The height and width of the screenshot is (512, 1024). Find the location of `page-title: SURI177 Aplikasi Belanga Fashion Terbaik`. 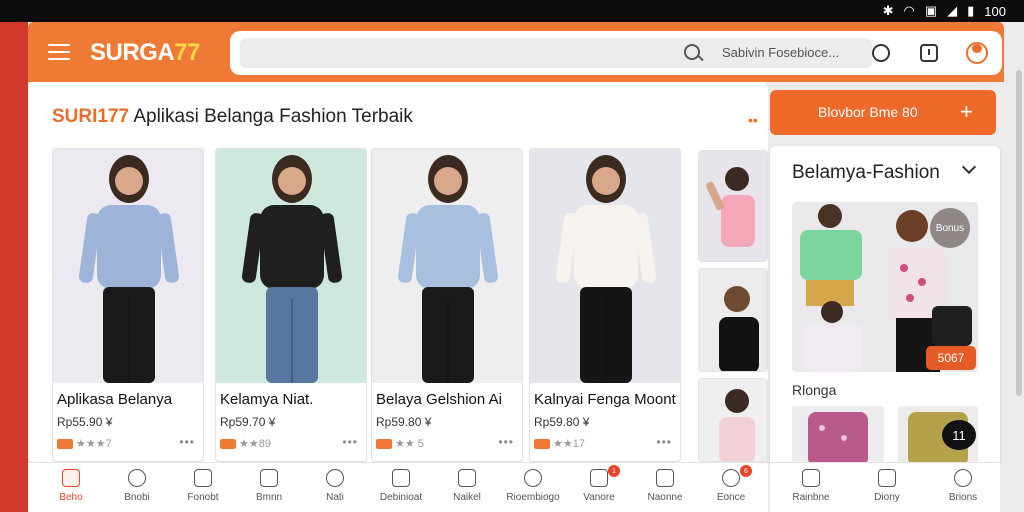

page-title: SURI177 Aplikasi Belanga Fashion Terbaik is located at coordinates (232, 117).